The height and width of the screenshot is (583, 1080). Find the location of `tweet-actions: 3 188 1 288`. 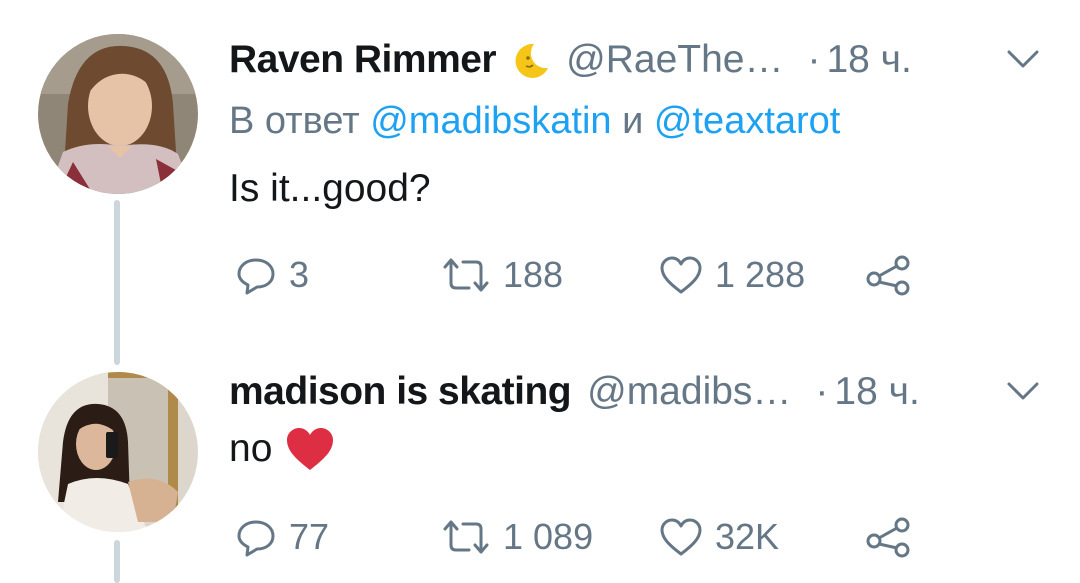

tweet-actions: 3 188 1 288 is located at coordinates (629, 275).